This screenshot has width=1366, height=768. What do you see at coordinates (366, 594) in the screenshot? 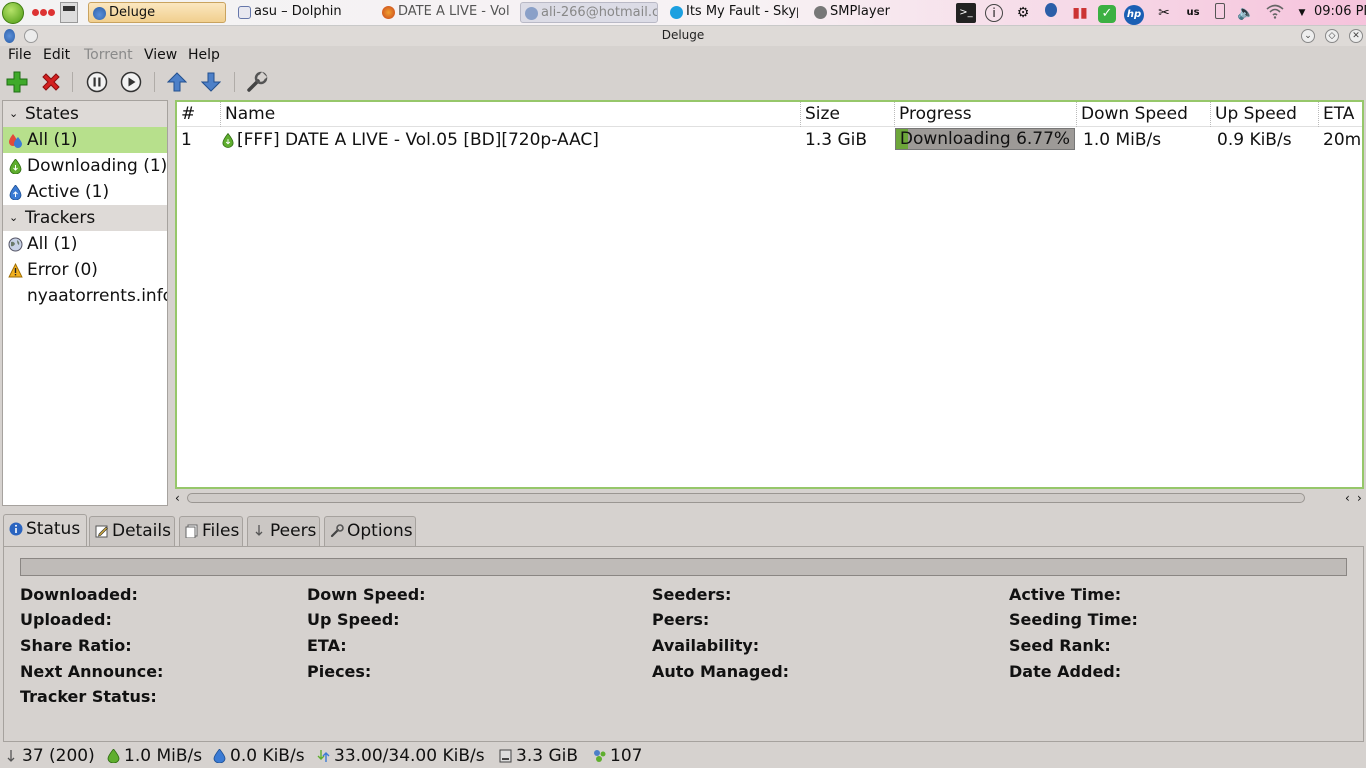
I see `label-down-speed: Down Speed:` at bounding box center [366, 594].